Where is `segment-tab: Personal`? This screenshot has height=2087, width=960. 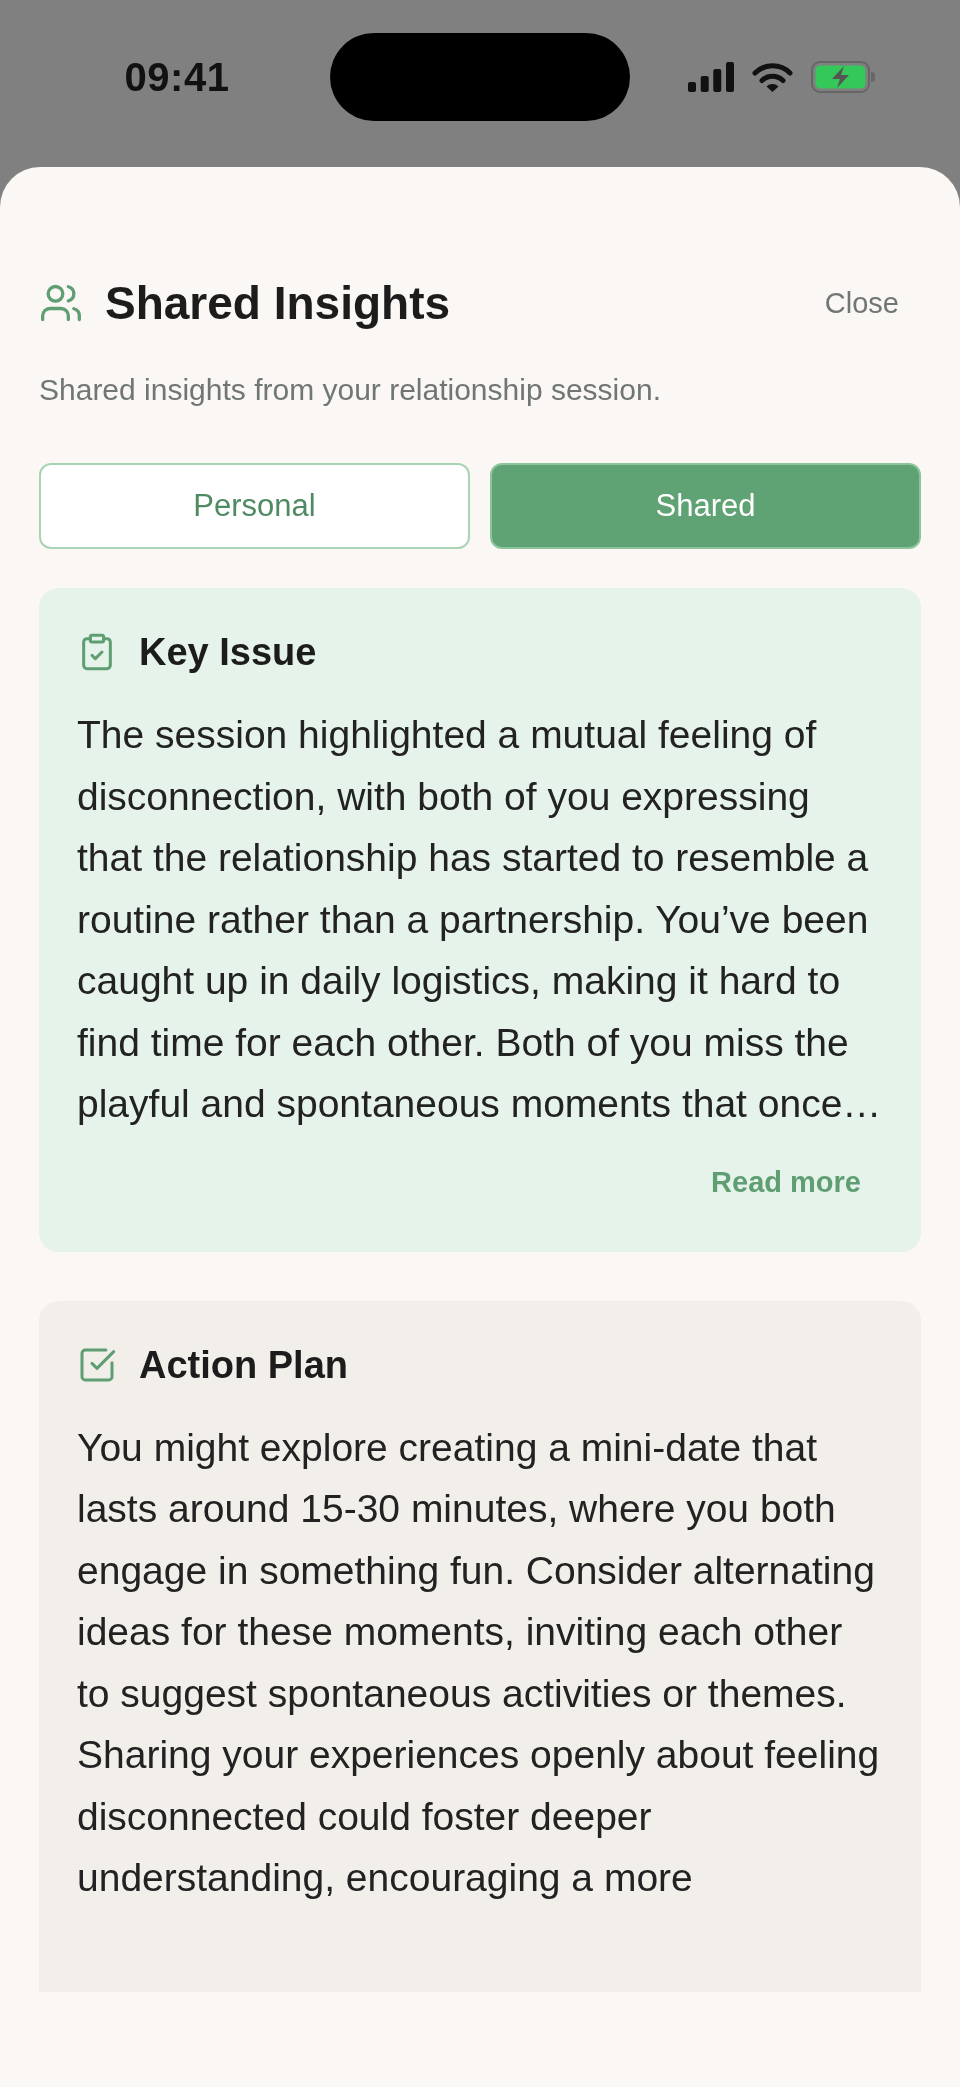 segment-tab: Personal is located at coordinates (254, 506).